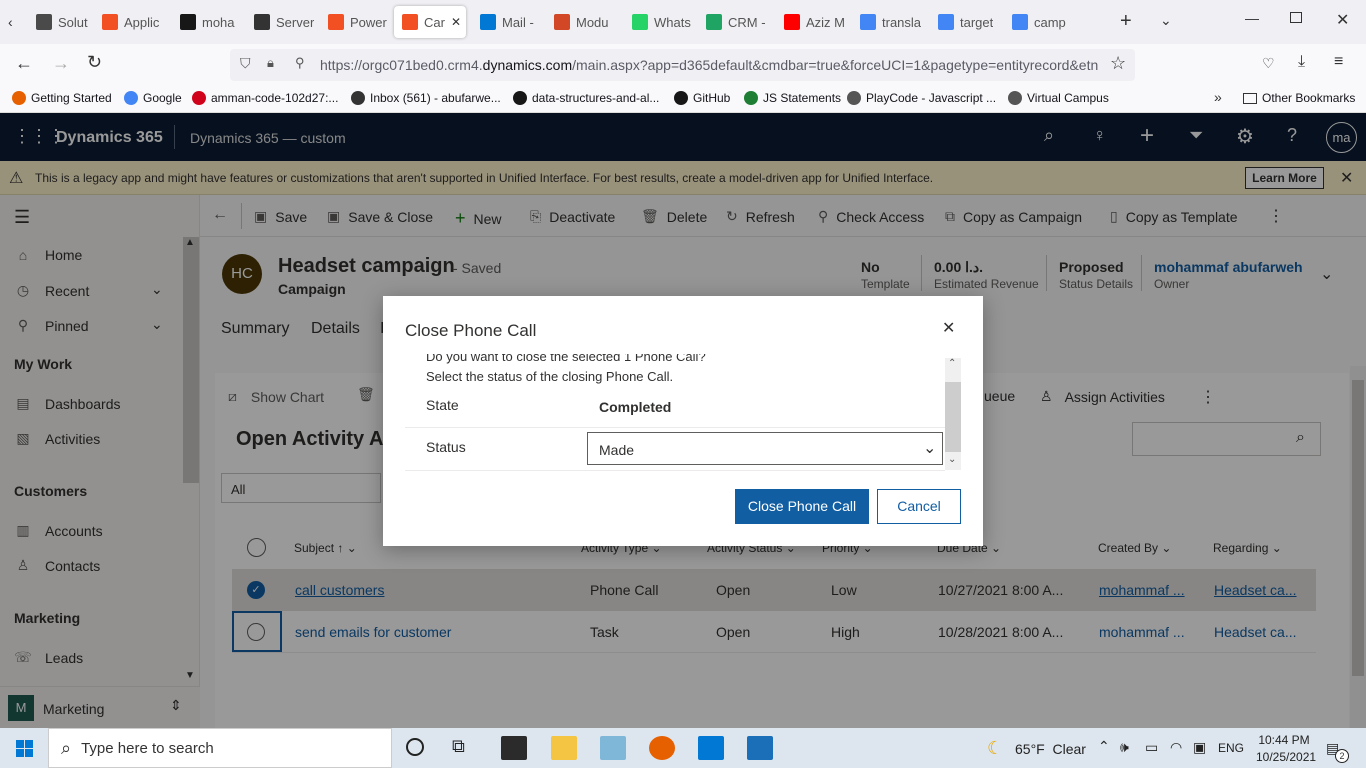  What do you see at coordinates (765, 448) in the screenshot?
I see `status-select: Made ⌄` at bounding box center [765, 448].